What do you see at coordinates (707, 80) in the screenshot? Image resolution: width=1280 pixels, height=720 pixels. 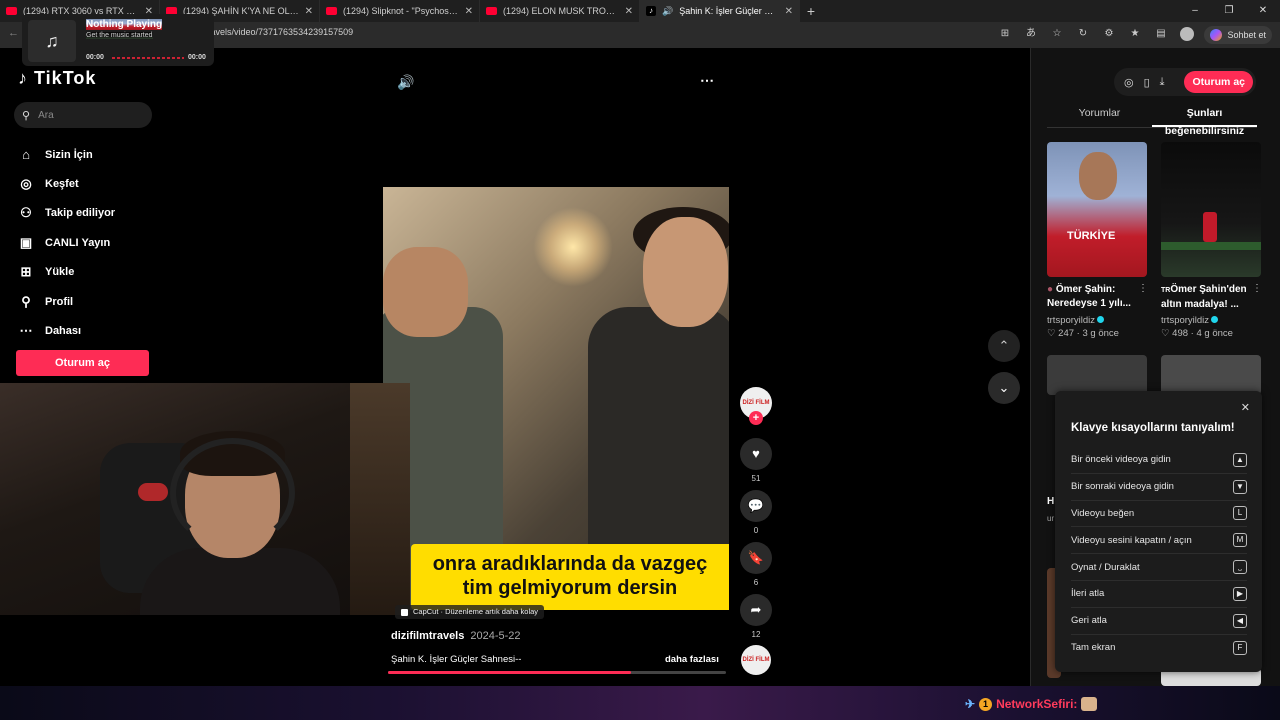 I see `video-options-icon: ⋯` at bounding box center [707, 80].